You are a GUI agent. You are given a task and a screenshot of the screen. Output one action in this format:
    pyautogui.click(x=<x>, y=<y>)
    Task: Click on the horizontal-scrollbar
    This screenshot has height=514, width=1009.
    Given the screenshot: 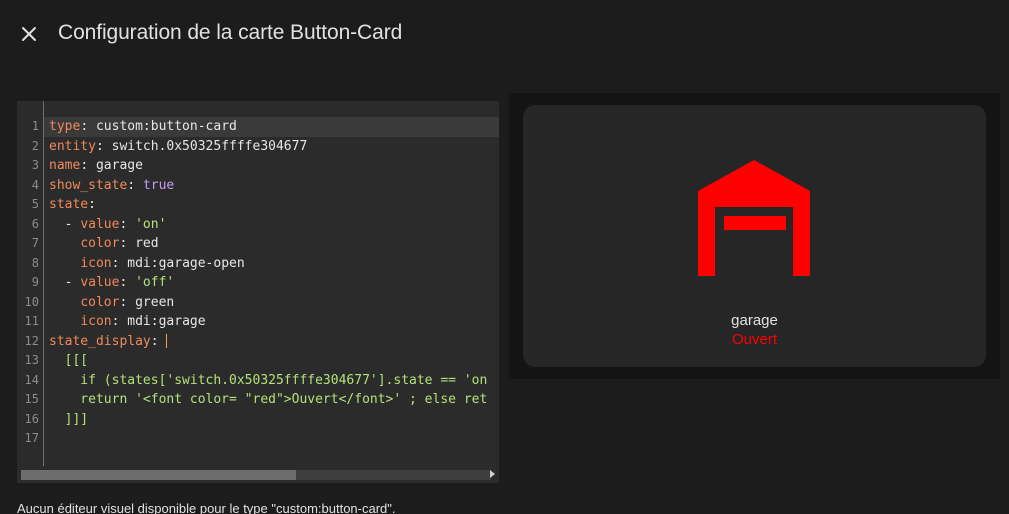 What is the action you would take?
    pyautogui.click(x=258, y=474)
    